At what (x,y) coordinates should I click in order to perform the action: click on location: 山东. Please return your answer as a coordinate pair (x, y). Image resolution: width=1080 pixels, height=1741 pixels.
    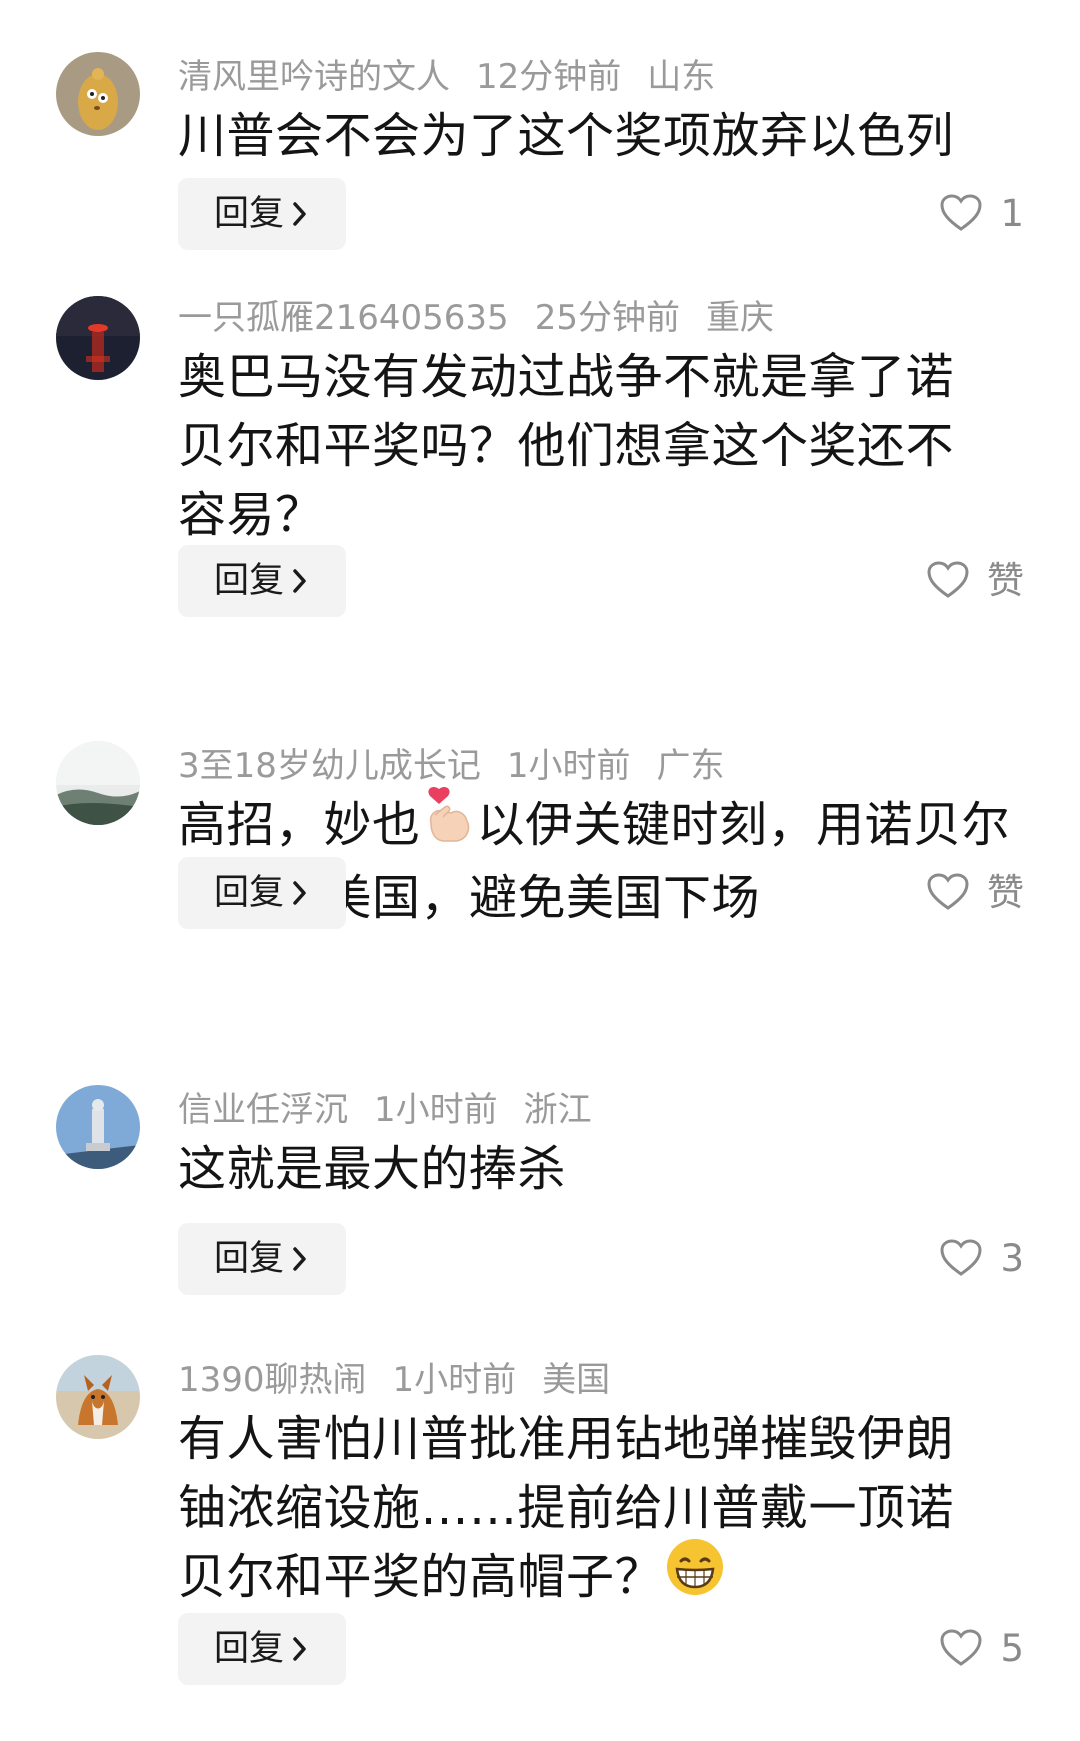
    Looking at the image, I should click on (681, 77).